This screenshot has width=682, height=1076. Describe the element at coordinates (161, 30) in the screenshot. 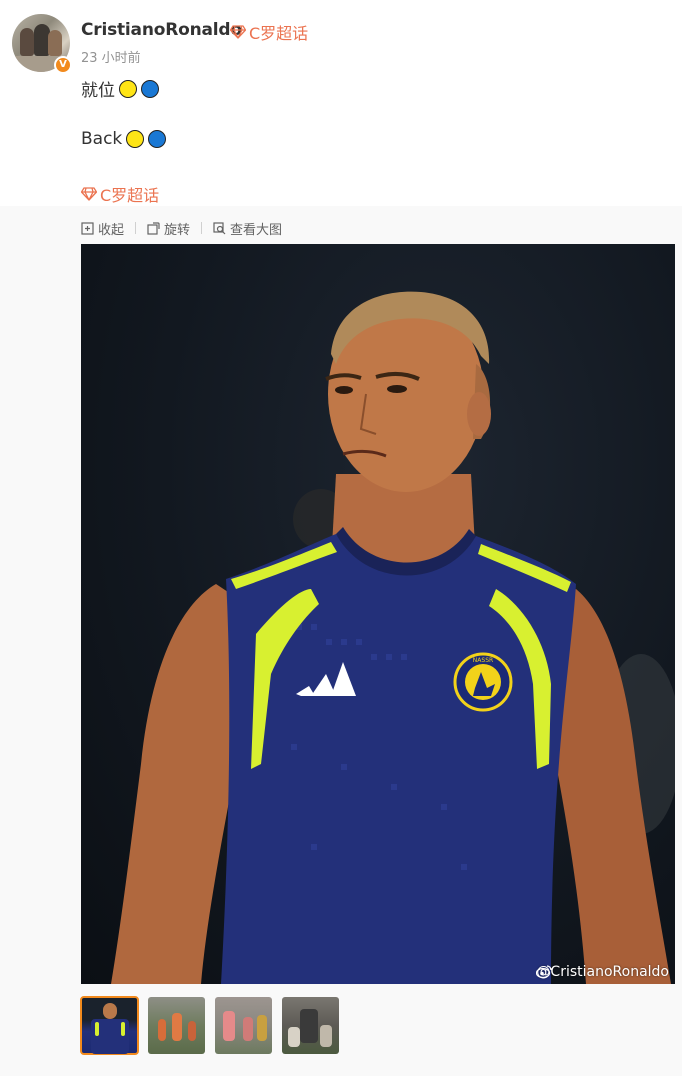

I see `username: CristianoRonaldo` at that location.